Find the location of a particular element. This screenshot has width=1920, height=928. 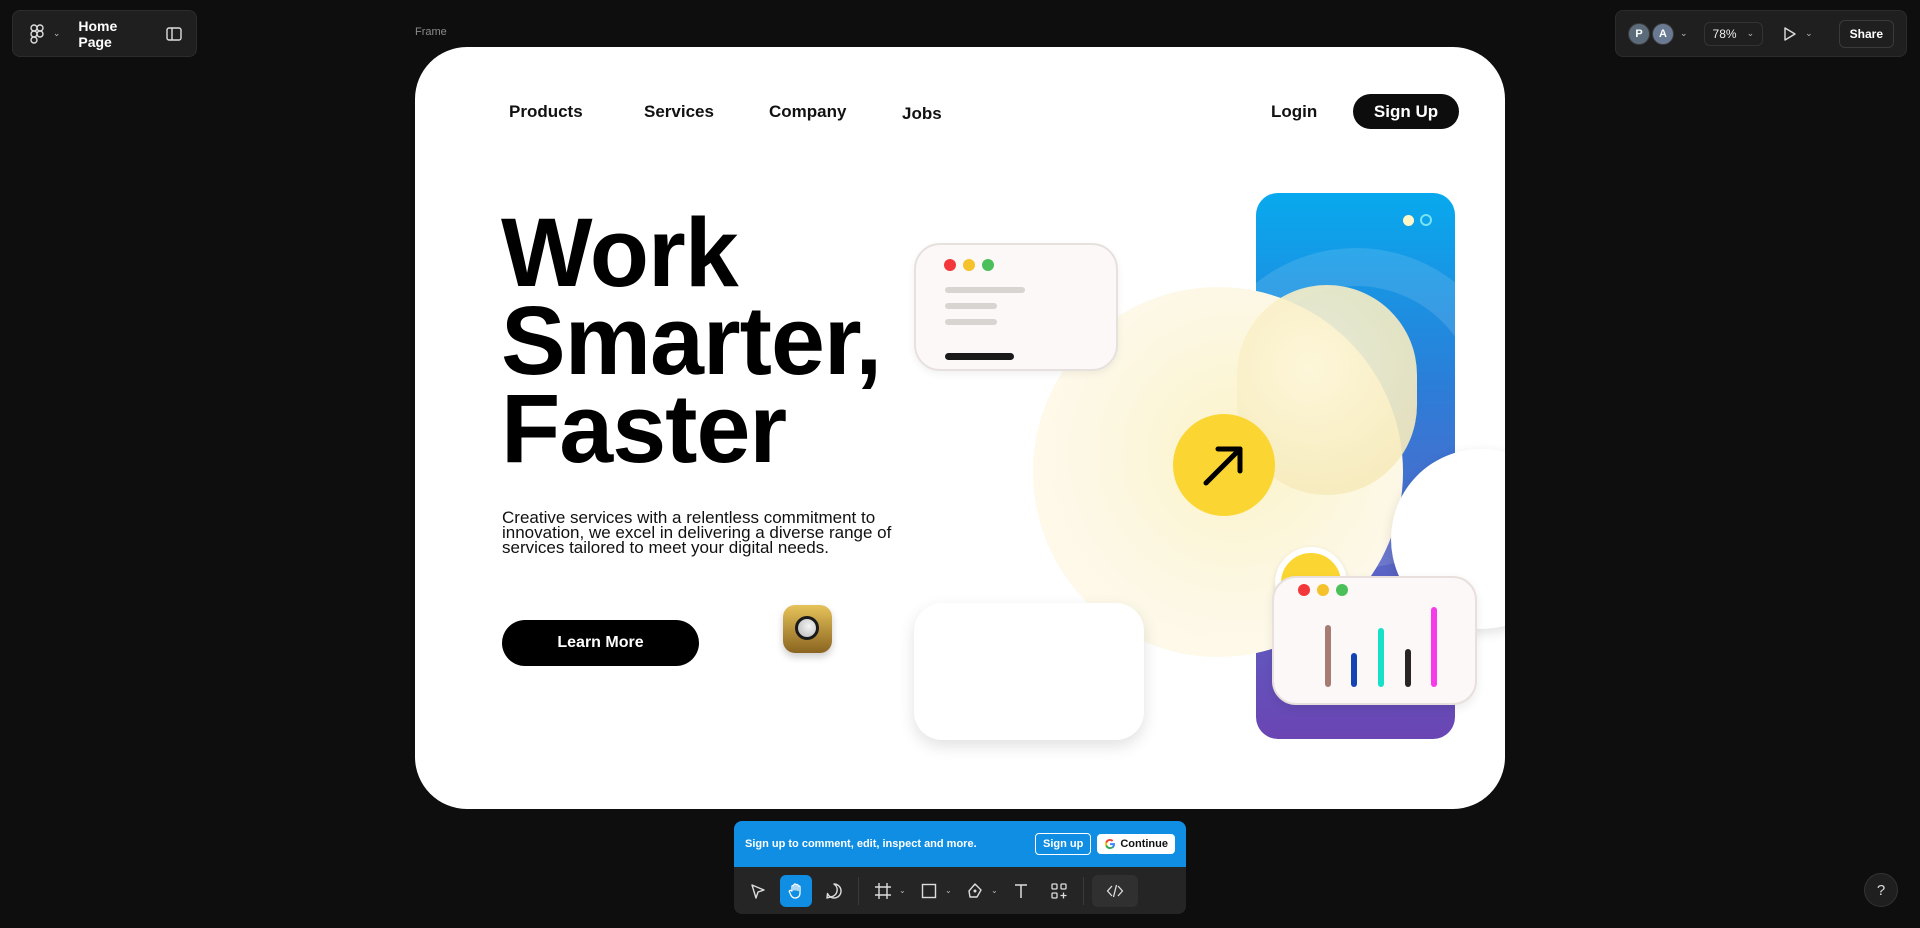

login-link: Login is located at coordinates (1294, 112).